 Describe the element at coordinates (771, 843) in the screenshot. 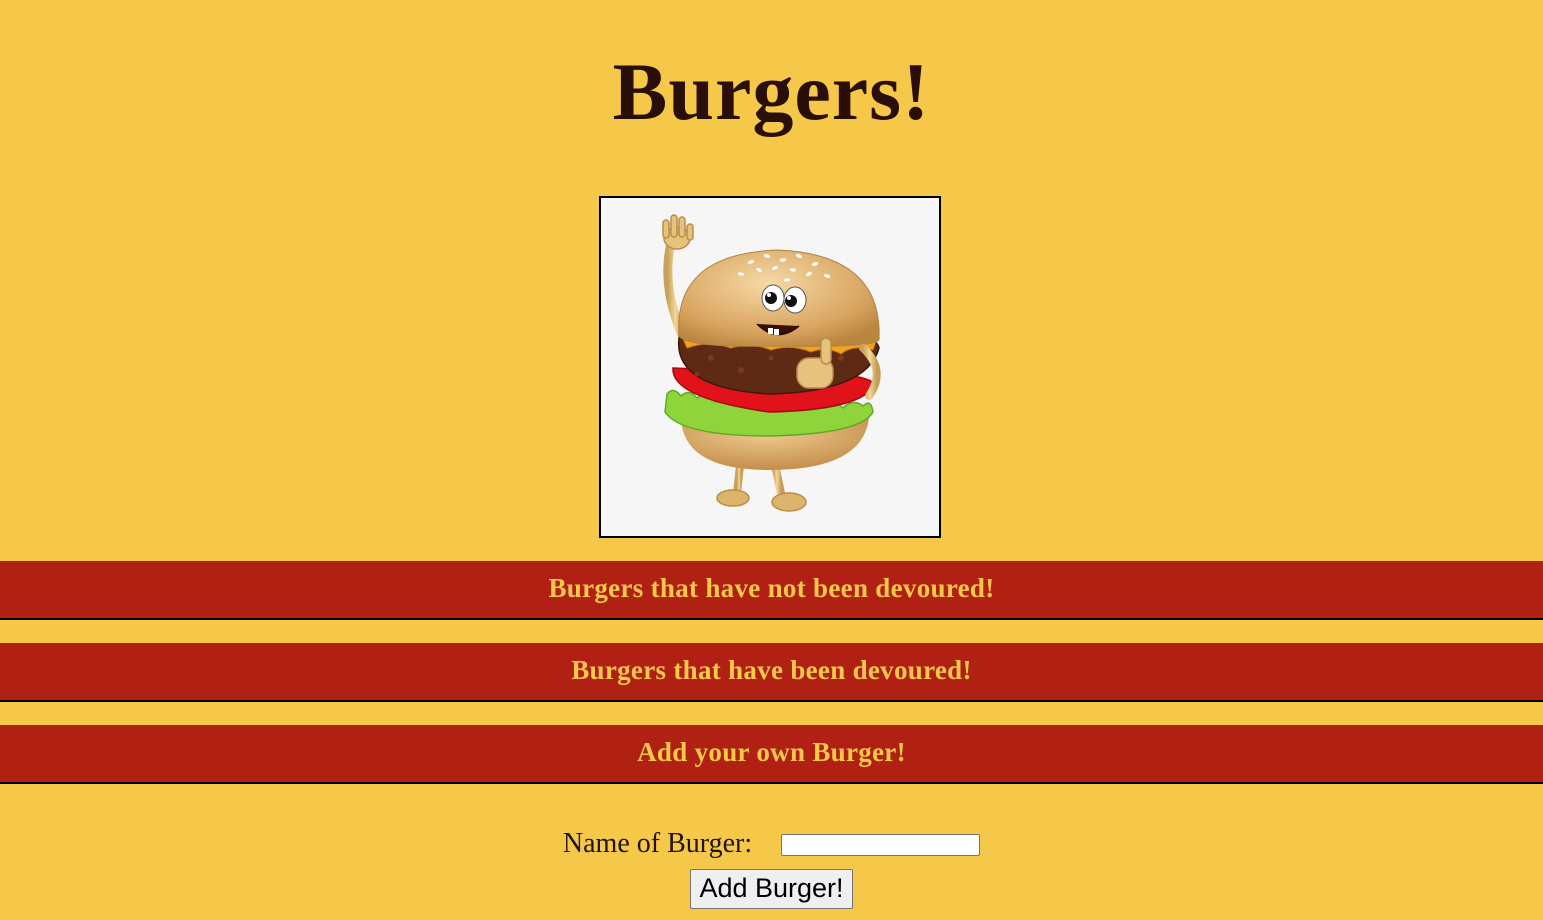

I see `add-burger-form: Name of Burger:` at that location.